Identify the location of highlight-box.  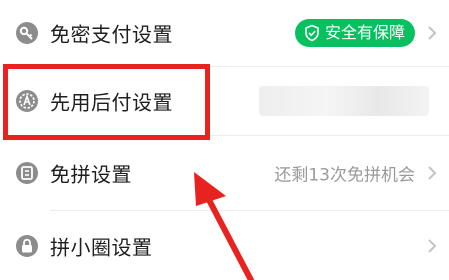
(106, 102).